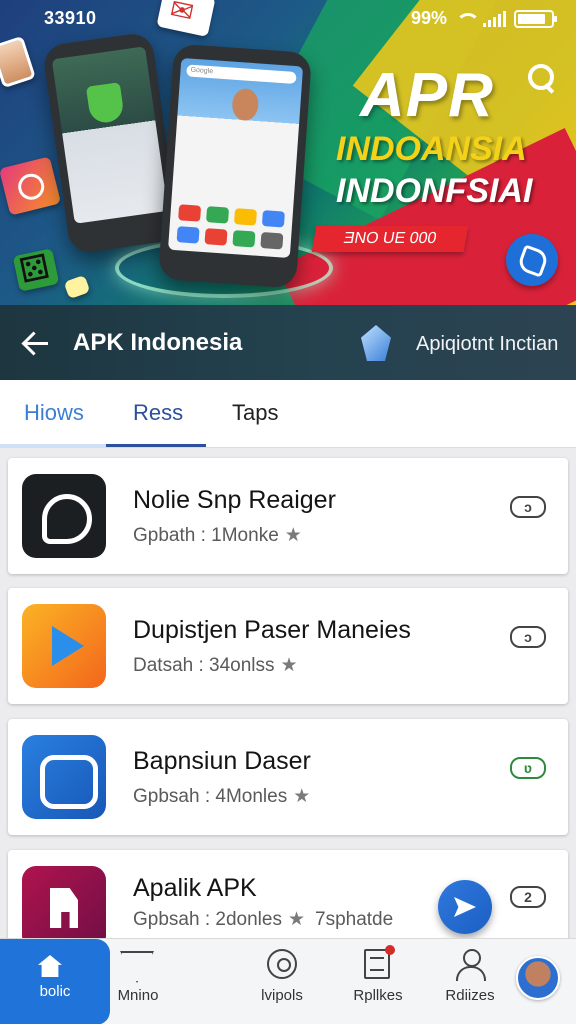  Describe the element at coordinates (535, 18) in the screenshot. I see `battery-icon` at that location.